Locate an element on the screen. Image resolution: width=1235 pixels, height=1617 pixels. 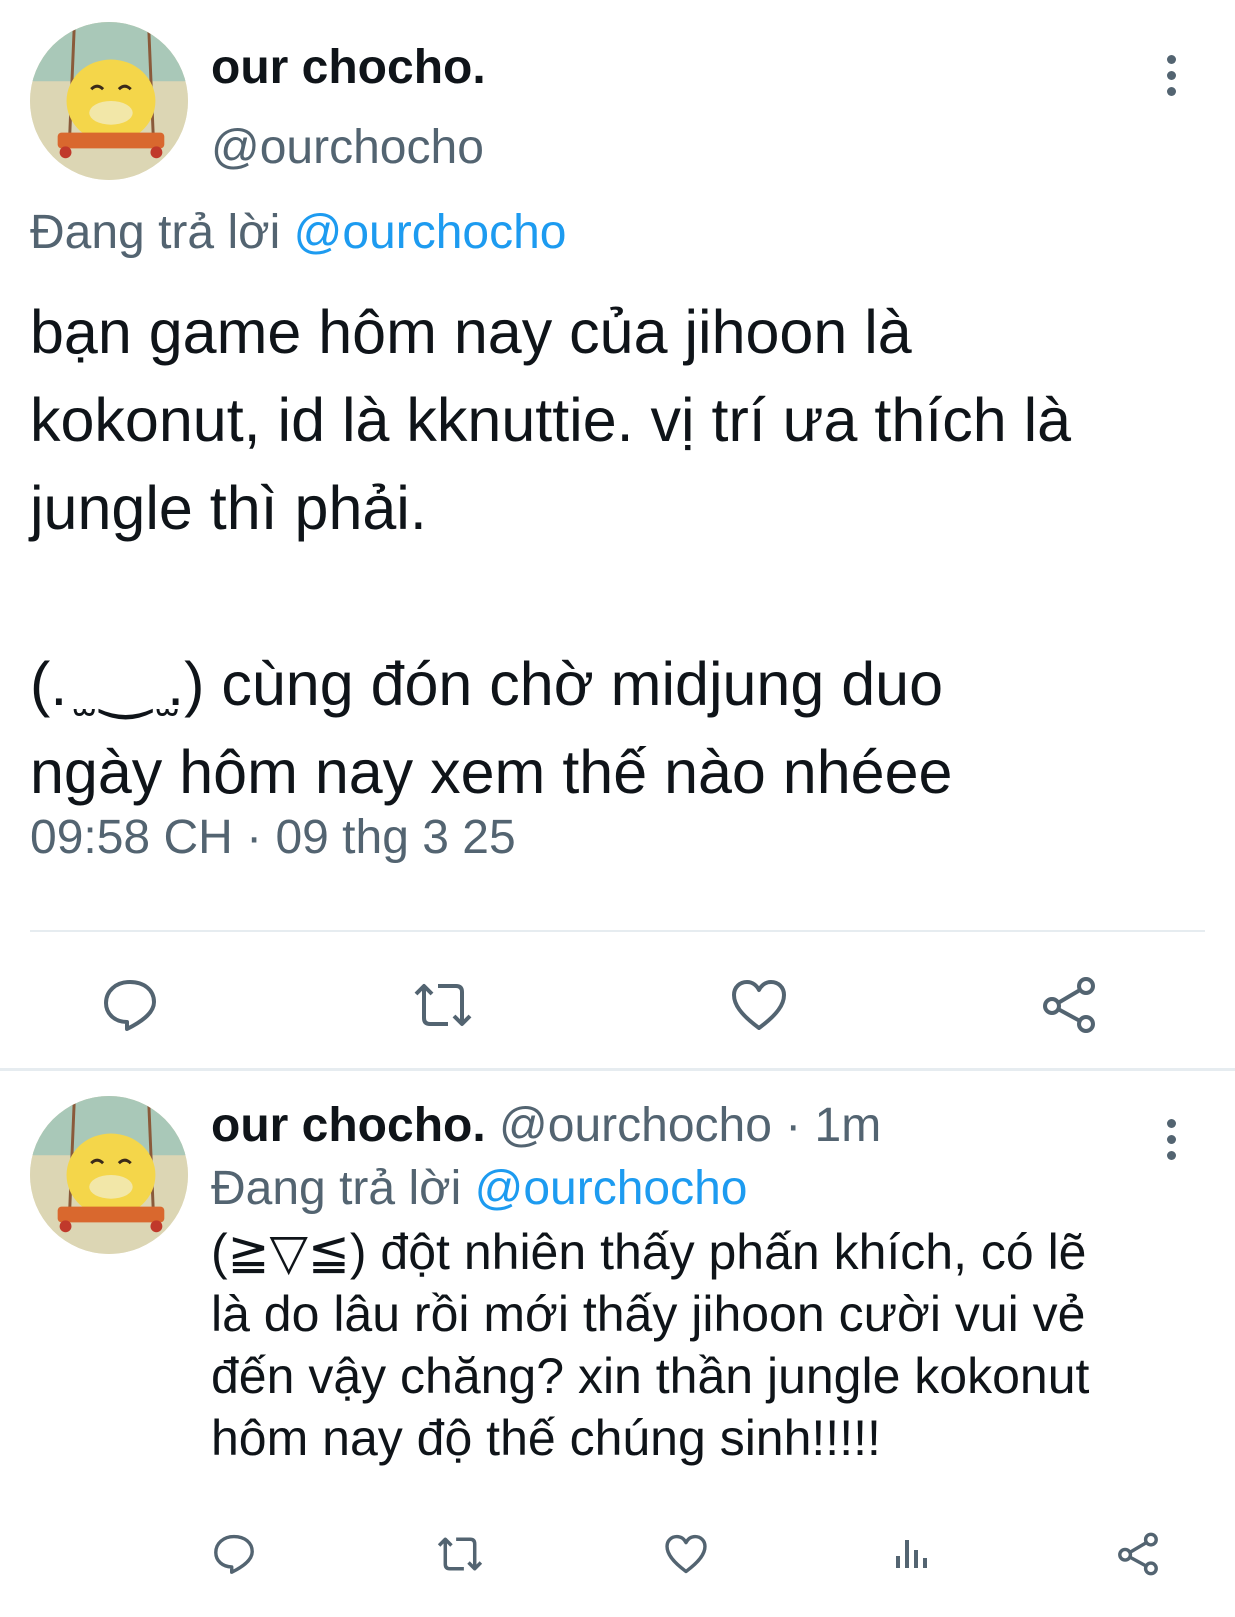
reply-header: our chocho. @ourchocho · 1m is located at coordinates (546, 1125).